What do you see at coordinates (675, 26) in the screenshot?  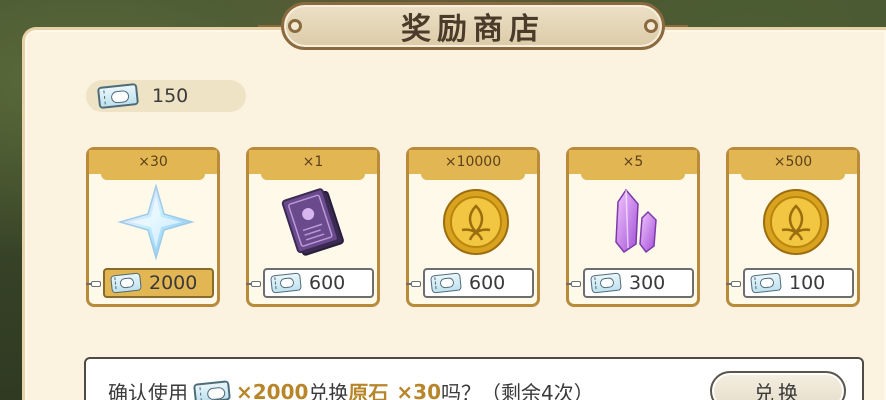 I see `banner-wire-right` at bounding box center [675, 26].